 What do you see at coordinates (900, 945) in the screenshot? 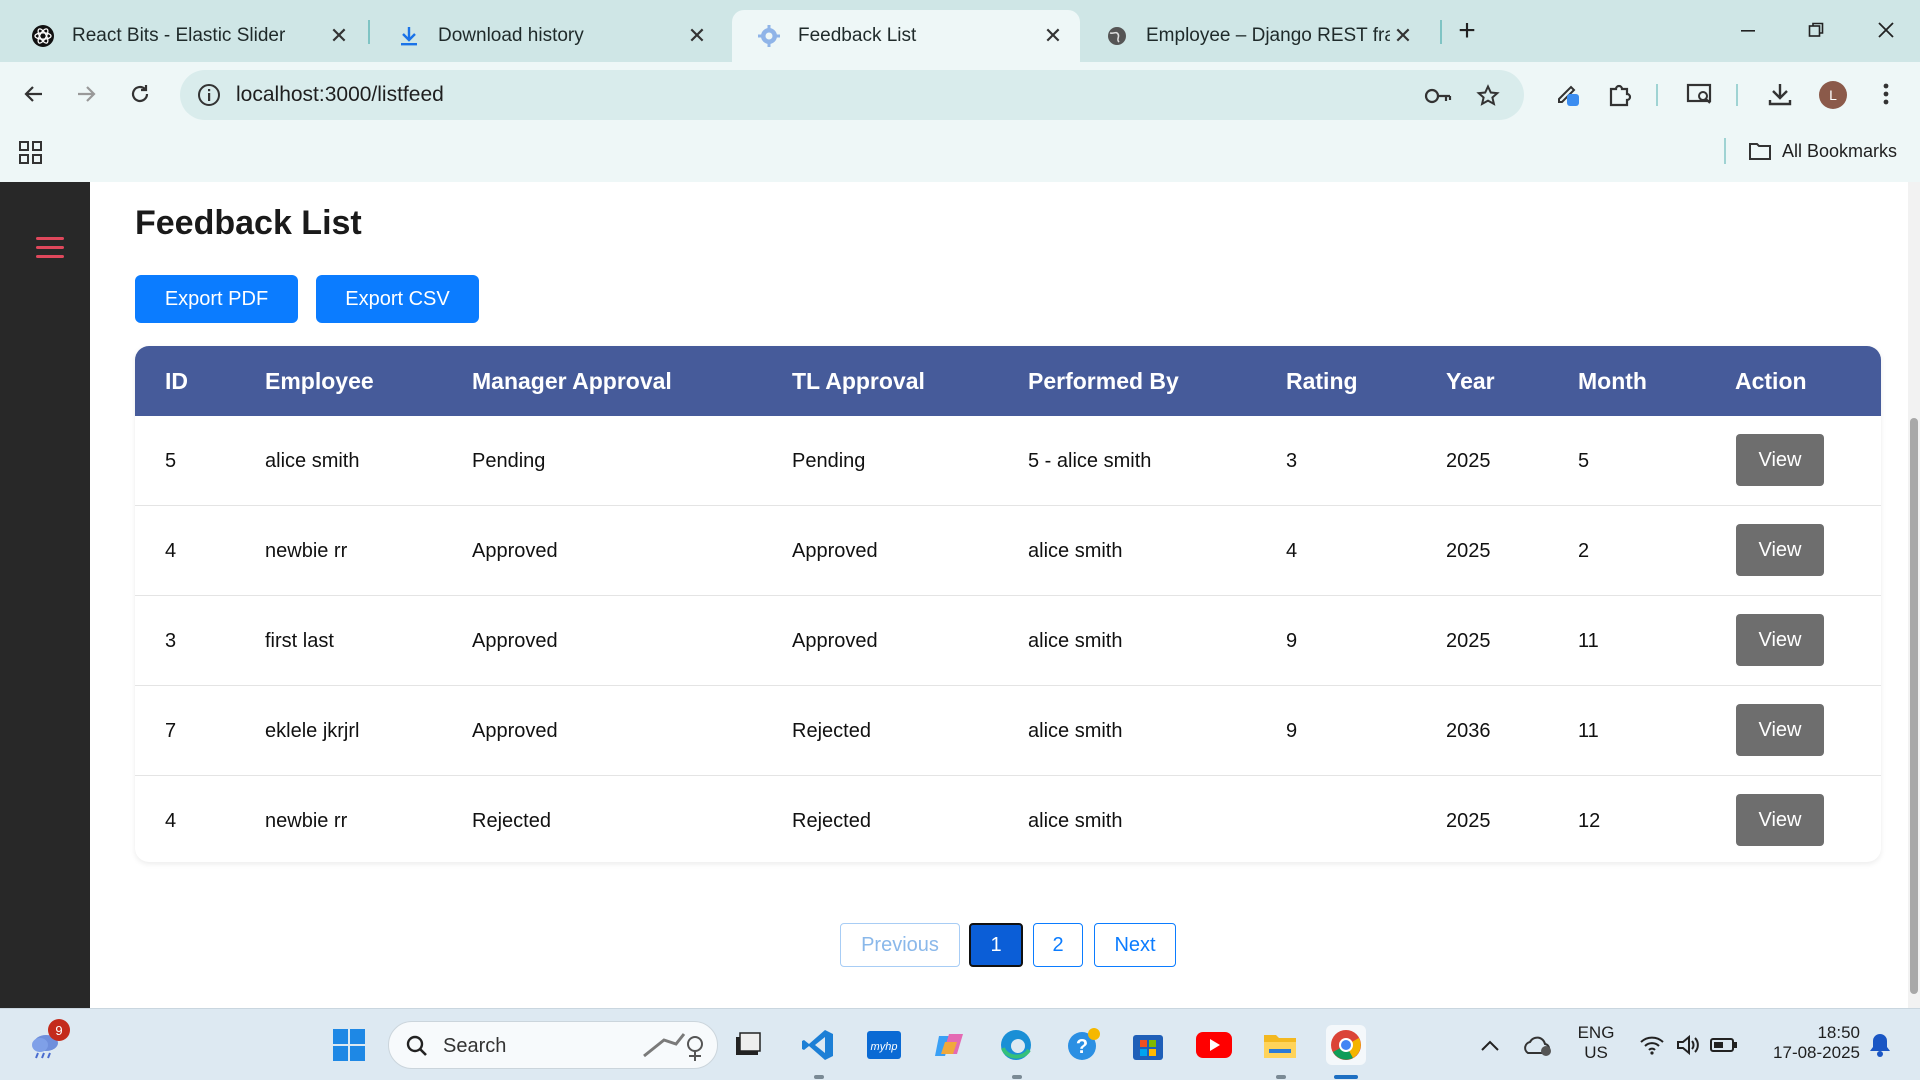
I see `pagination-previous-button: Previous` at bounding box center [900, 945].